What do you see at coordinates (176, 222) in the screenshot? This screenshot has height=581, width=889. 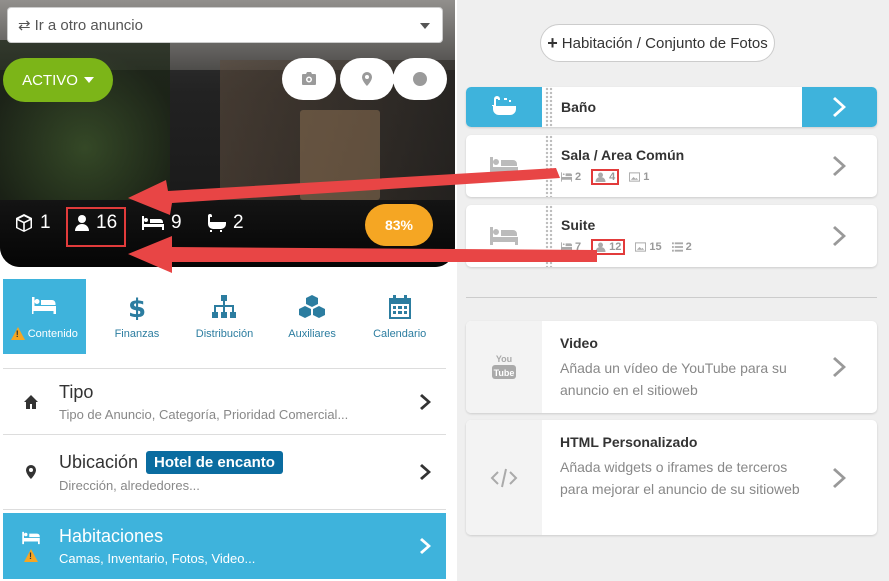 I see `stat-beds-value: 9` at bounding box center [176, 222].